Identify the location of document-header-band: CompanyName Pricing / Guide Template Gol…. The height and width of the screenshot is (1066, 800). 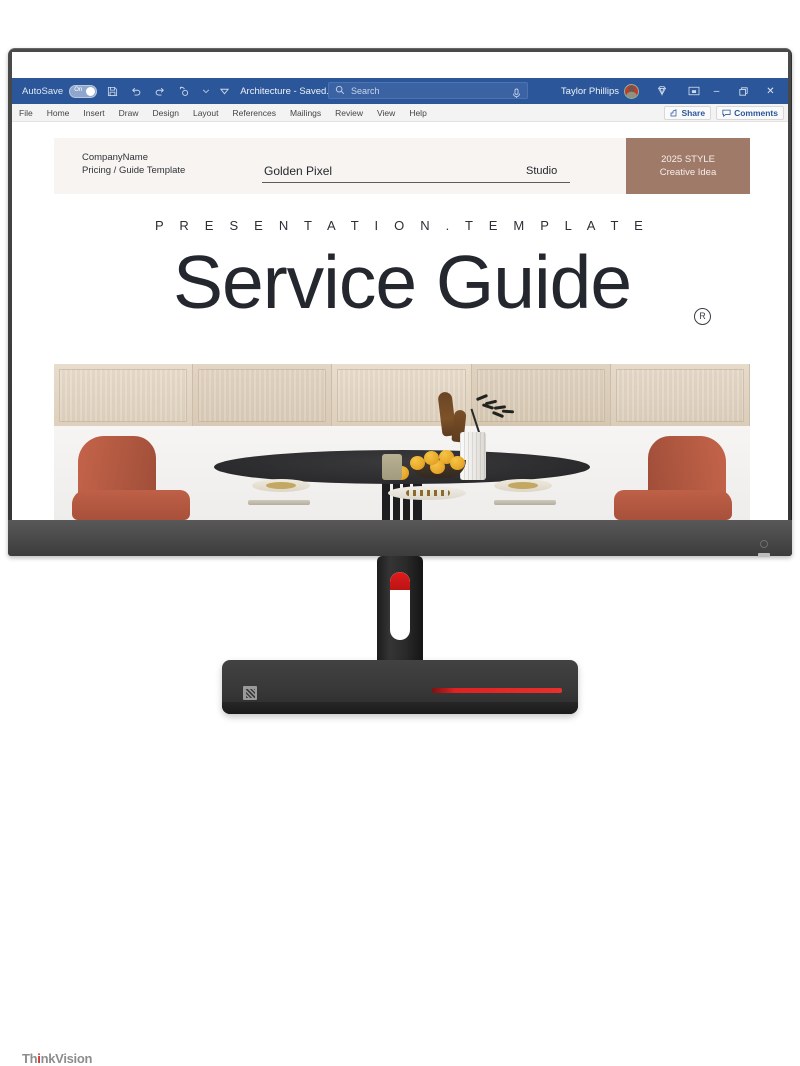
(402, 166).